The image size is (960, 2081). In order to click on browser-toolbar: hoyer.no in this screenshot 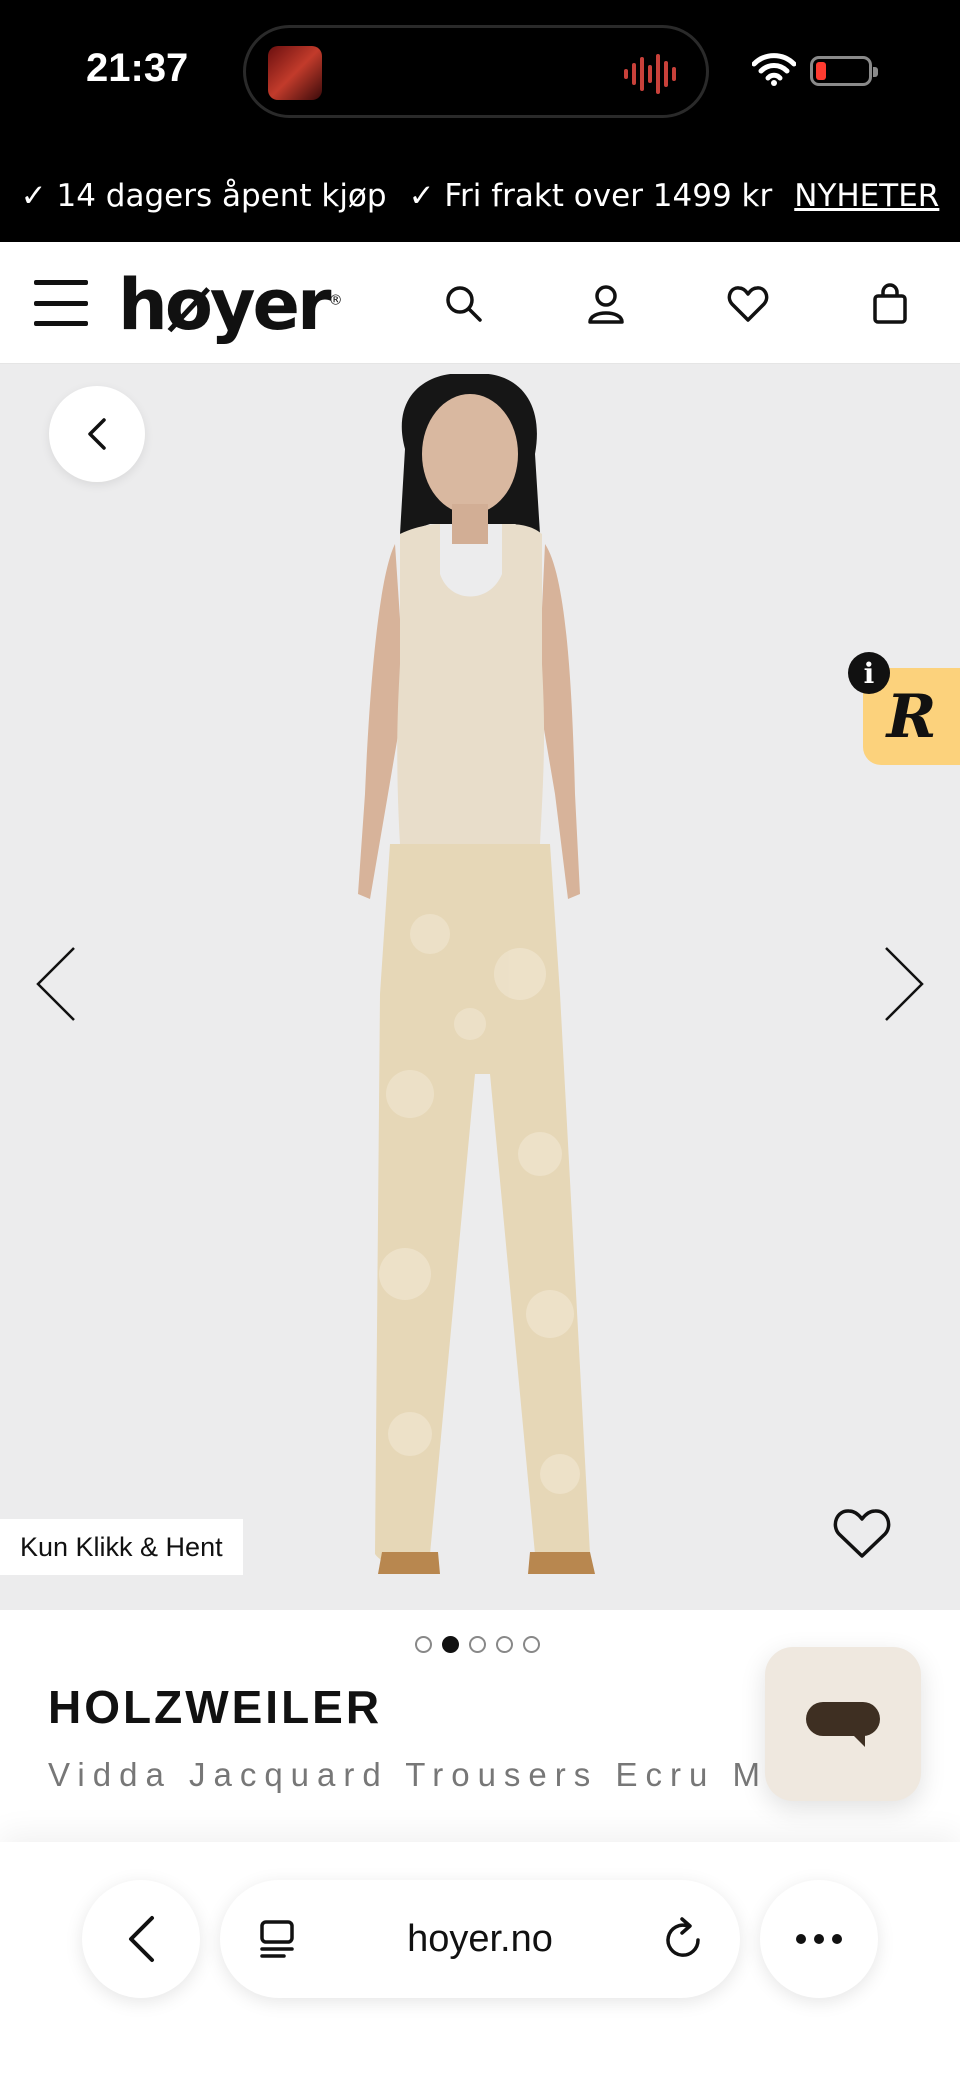, I will do `click(480, 1961)`.